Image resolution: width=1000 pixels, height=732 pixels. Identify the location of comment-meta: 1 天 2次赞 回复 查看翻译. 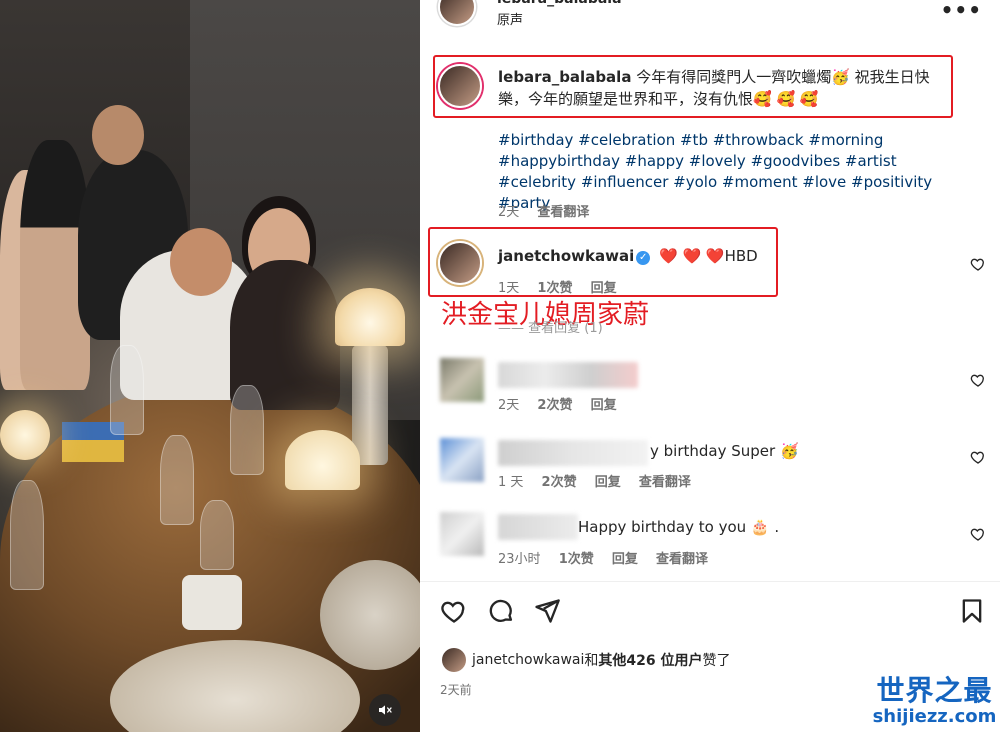
(601, 480).